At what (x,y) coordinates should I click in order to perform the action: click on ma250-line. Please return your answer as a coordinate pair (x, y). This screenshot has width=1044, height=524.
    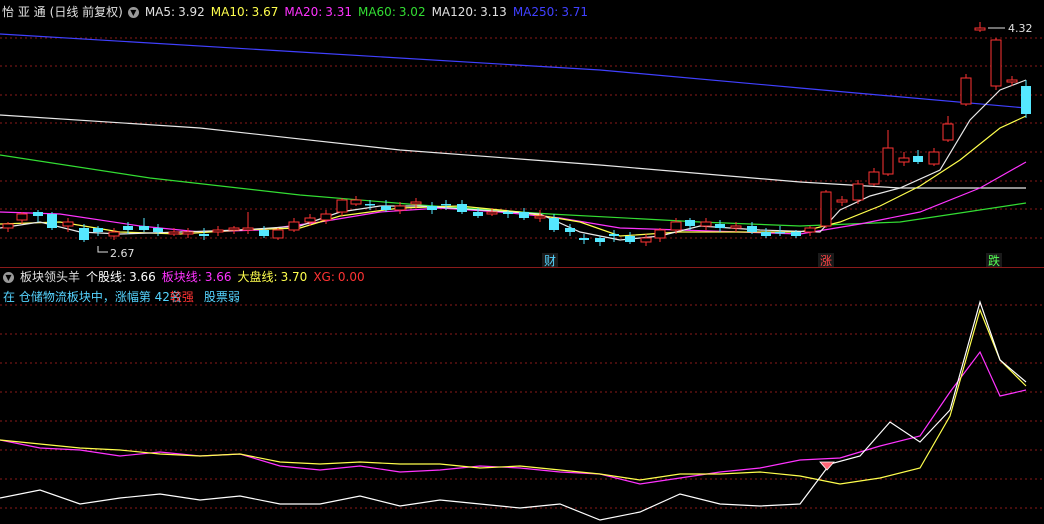
    Looking at the image, I should click on (513, 71).